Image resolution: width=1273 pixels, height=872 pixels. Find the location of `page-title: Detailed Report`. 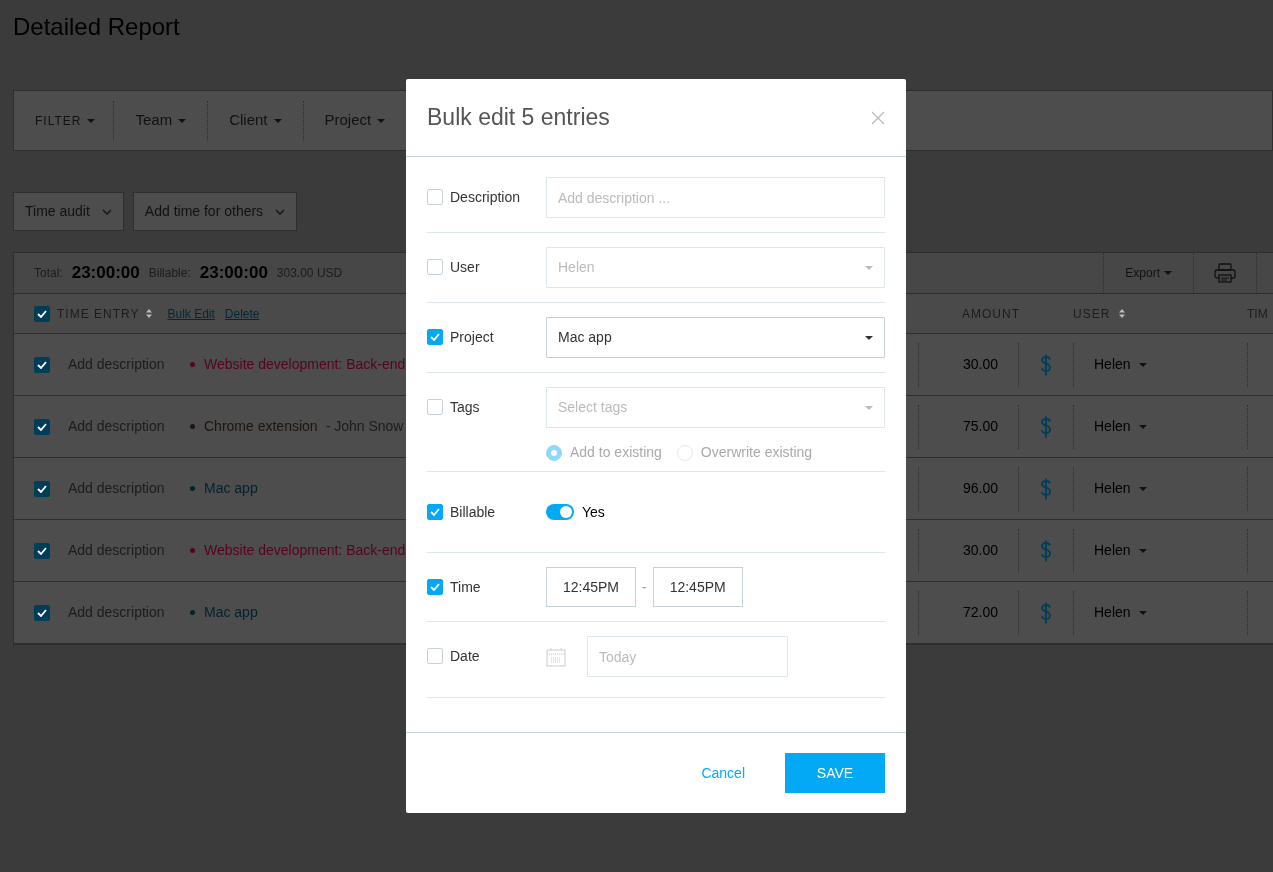

page-title: Detailed Report is located at coordinates (97, 27).